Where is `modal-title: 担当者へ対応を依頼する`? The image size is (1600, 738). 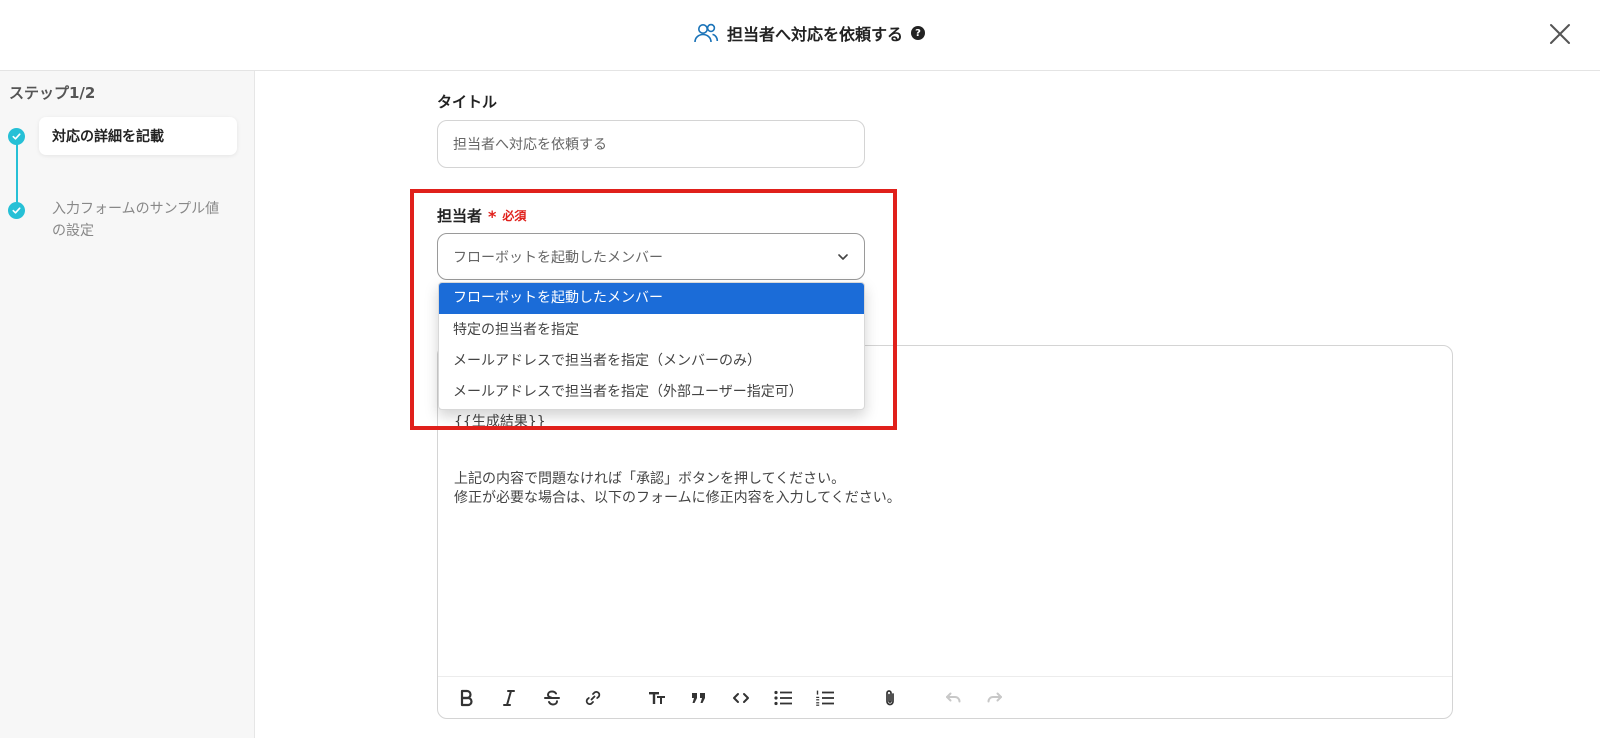 modal-title: 担当者へ対応を依頼する is located at coordinates (815, 34).